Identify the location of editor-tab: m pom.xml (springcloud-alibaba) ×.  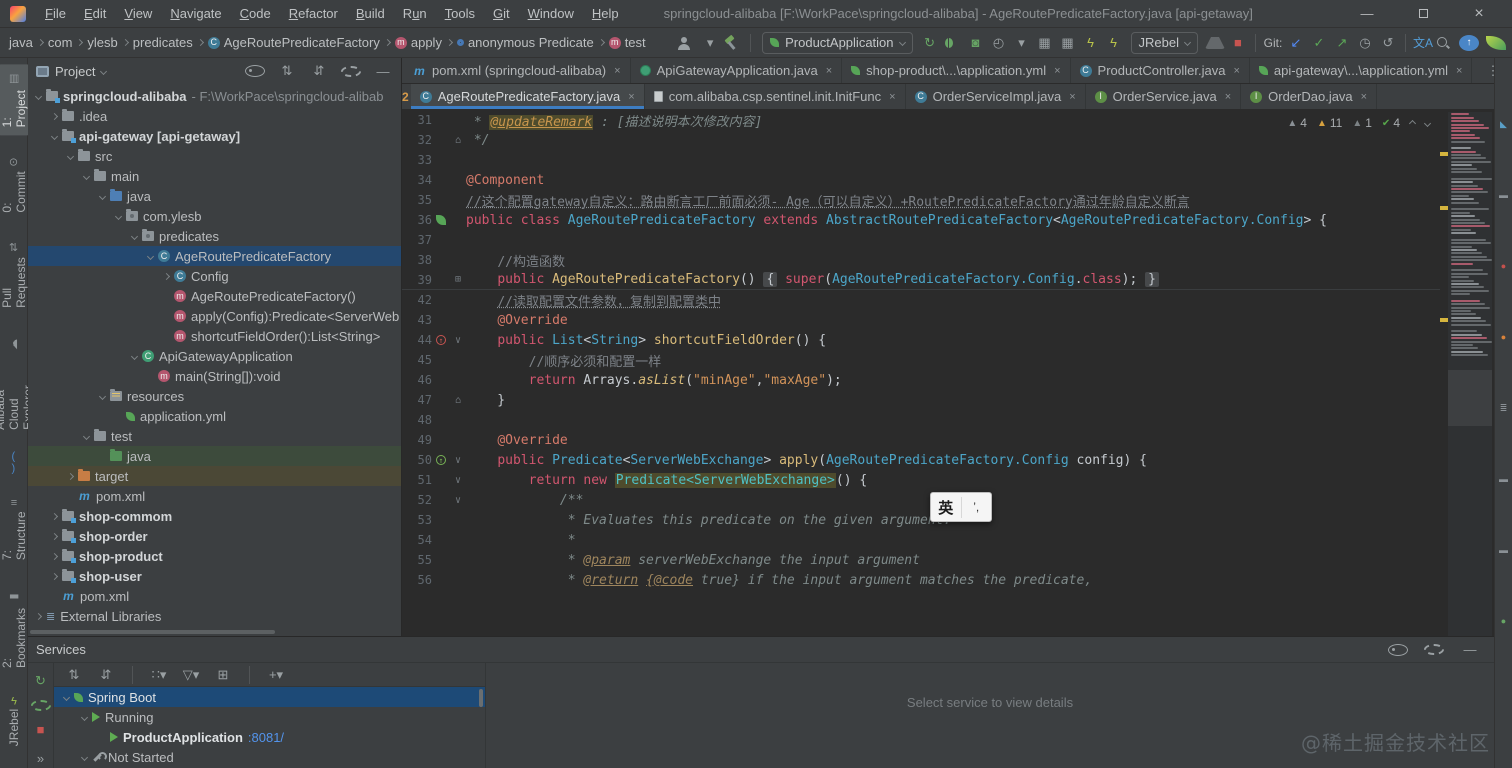
(517, 70).